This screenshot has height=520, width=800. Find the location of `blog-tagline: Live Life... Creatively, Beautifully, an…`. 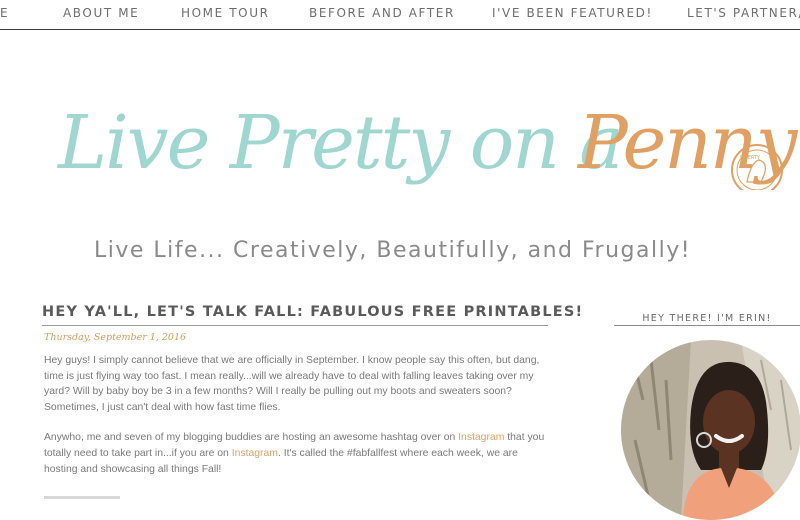

blog-tagline: Live Life... Creatively, Beautifully, an… is located at coordinates (393, 250).